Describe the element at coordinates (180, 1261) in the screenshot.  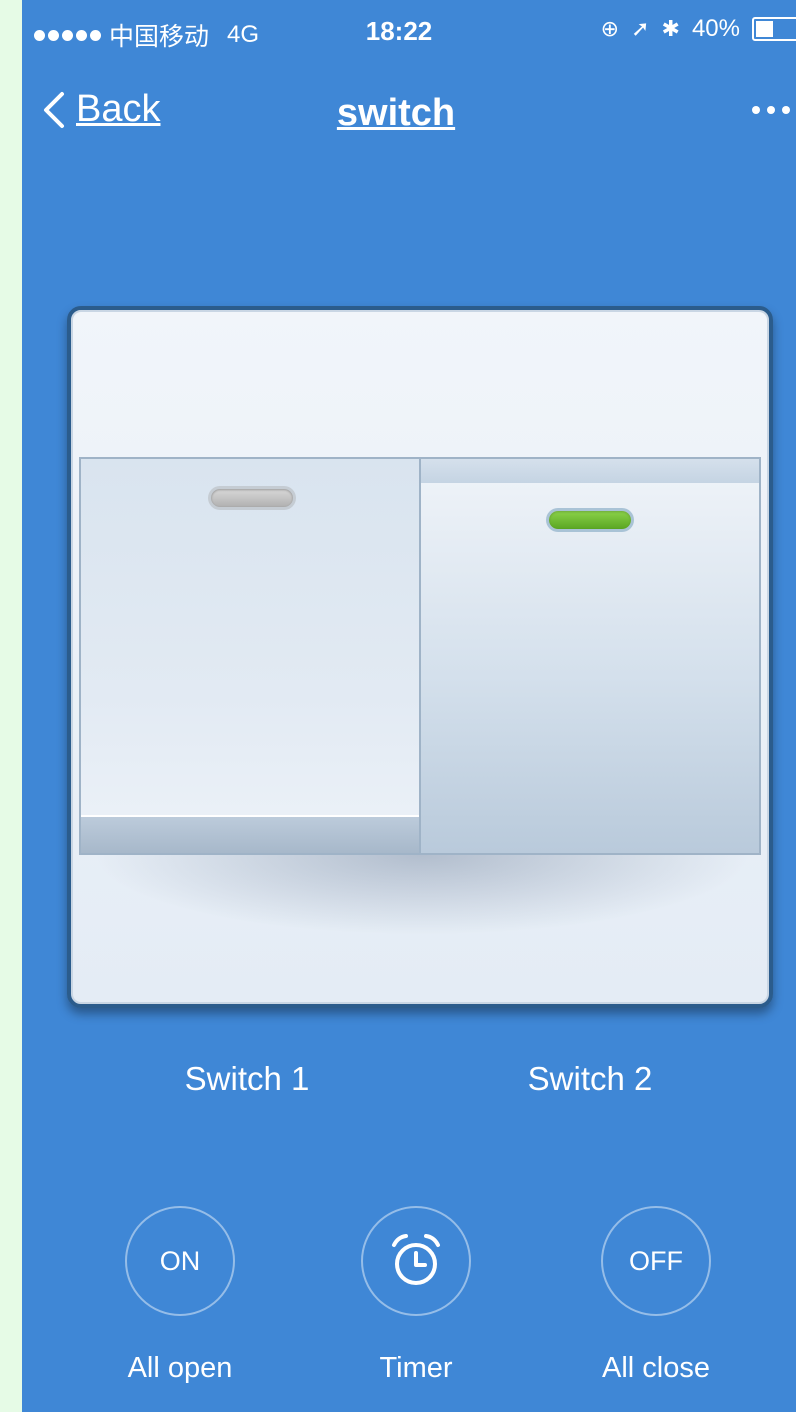
I see `all-open-icon: ON` at that location.